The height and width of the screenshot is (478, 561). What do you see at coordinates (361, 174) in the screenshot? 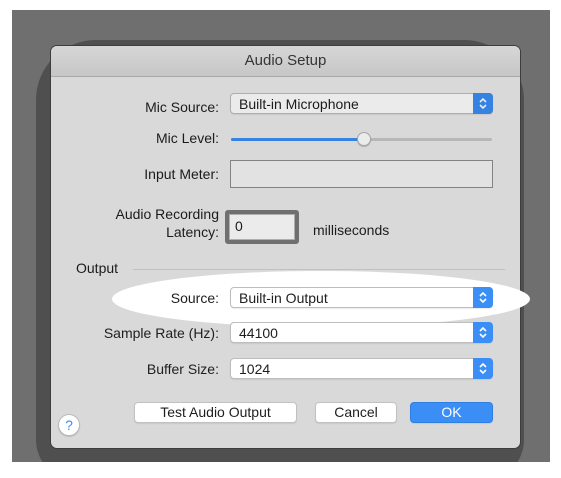
I see `input-meter` at bounding box center [361, 174].